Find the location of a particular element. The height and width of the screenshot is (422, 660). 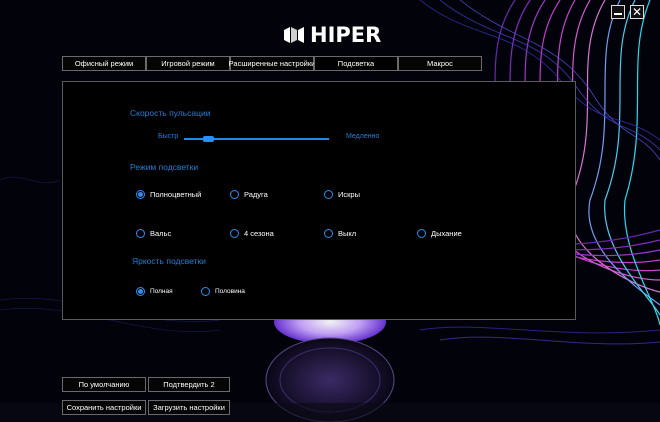

slider-slow-label: Медленно is located at coordinates (363, 136).